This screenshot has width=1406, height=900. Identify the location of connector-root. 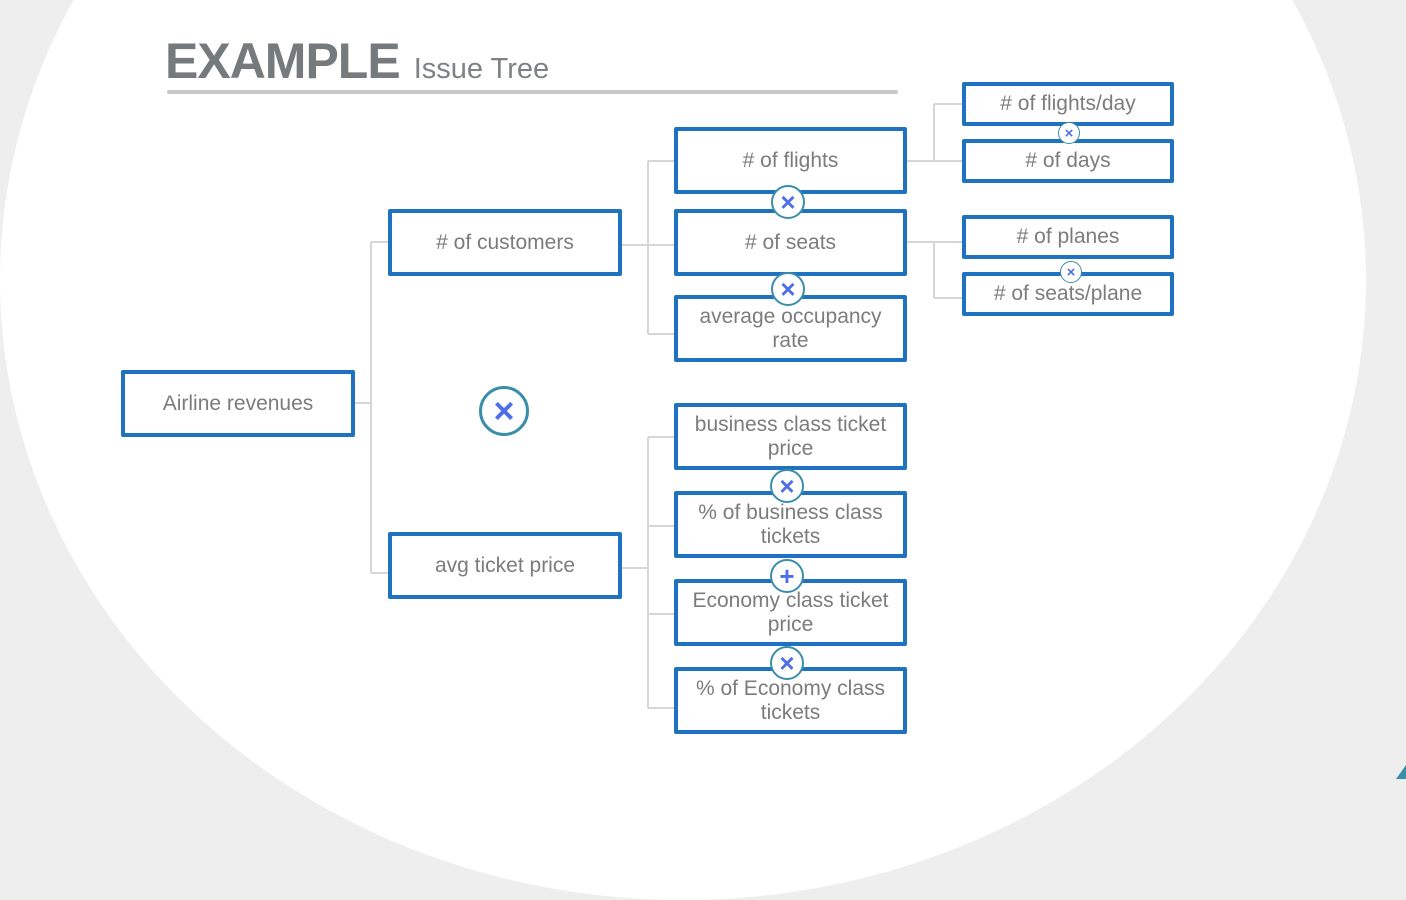
(371, 407).